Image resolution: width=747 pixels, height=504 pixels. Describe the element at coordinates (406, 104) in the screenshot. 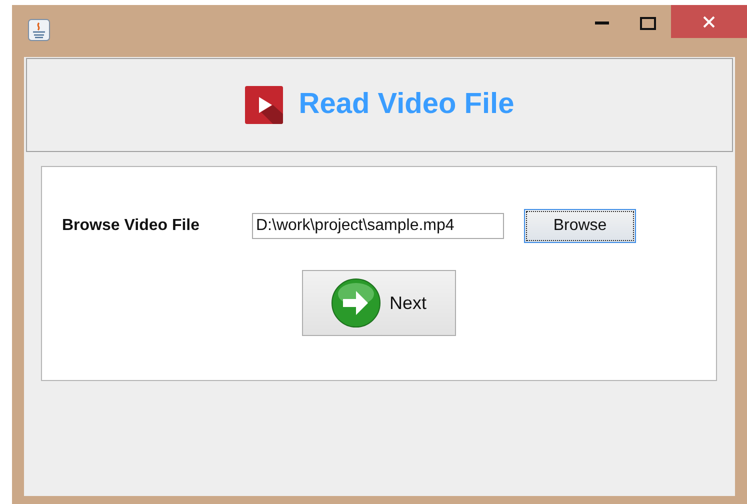

I see `header-title: Read Video File` at that location.